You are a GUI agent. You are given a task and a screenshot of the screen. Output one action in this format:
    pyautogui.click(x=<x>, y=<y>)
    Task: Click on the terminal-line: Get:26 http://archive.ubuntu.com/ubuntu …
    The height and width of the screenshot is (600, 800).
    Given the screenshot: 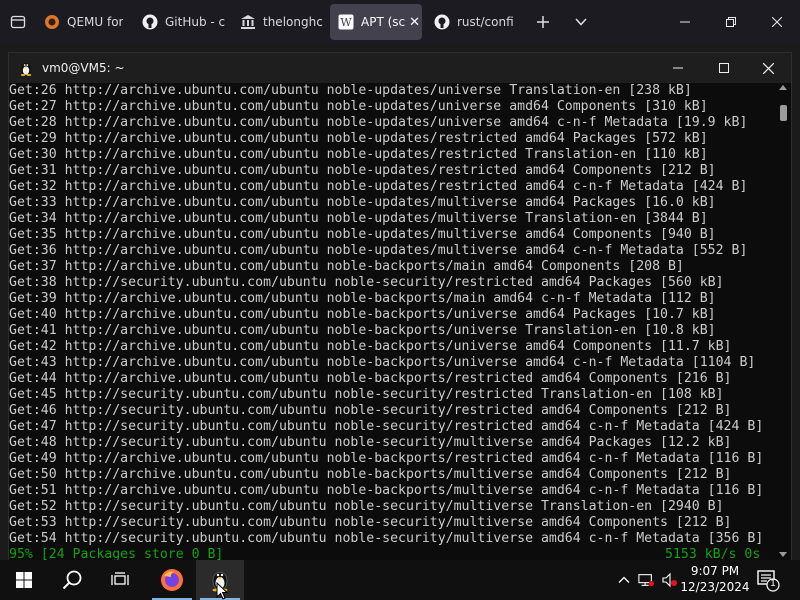 What is the action you would take?
    pyautogui.click(x=350, y=90)
    